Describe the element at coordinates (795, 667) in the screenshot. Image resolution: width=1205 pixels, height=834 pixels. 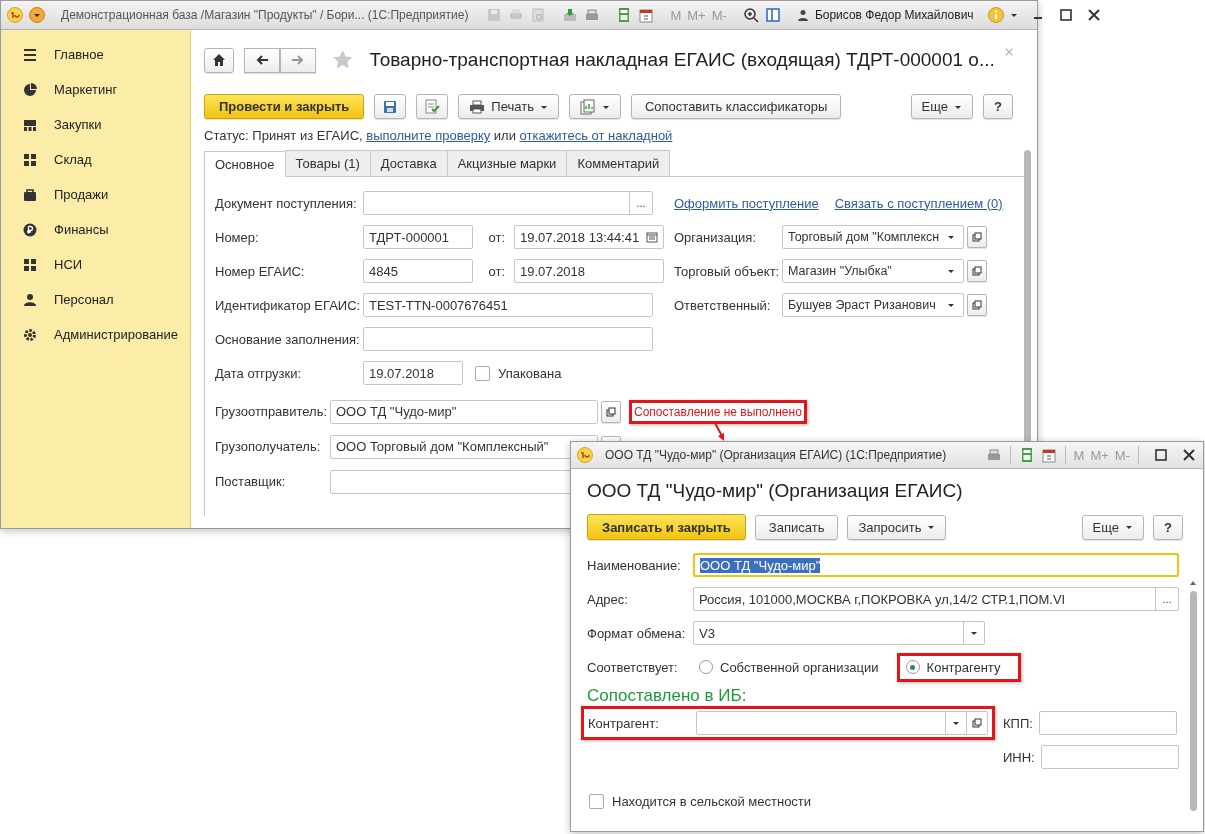
I see `radio-option: Собственной организации` at that location.